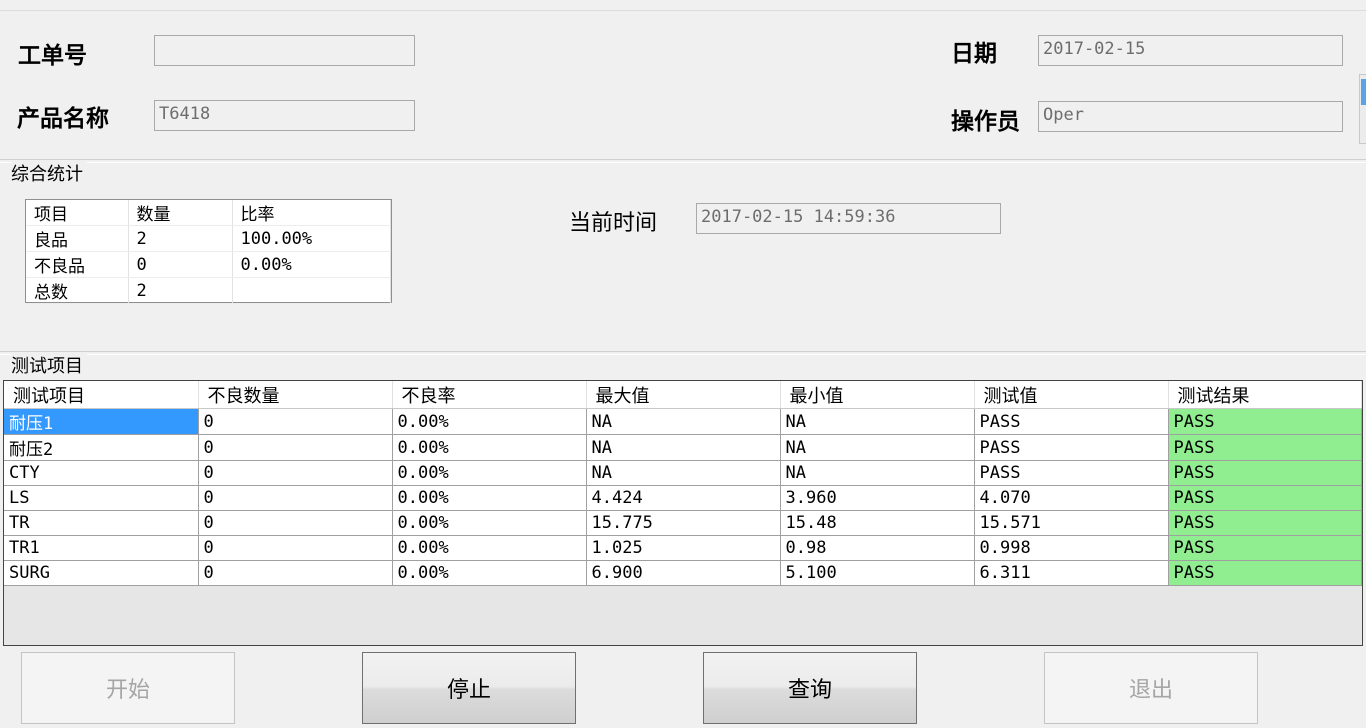  Describe the element at coordinates (489, 395) in the screenshot. I see `tests-column-header: 不良率` at that location.